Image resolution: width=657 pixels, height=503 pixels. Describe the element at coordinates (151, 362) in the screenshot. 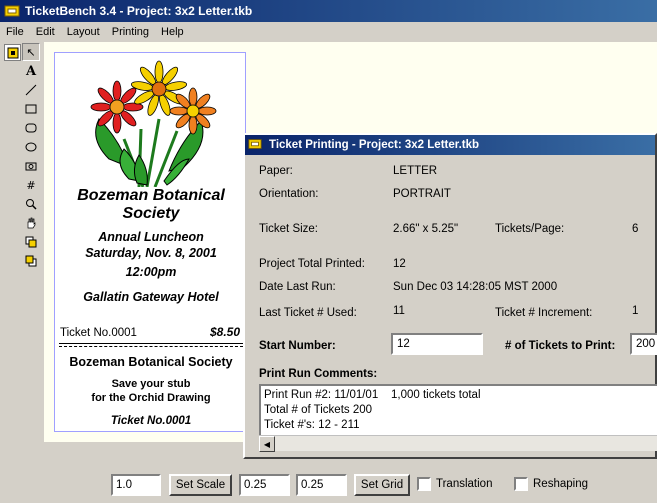

I see `stub-organization: Bozeman Botanical Society` at that location.